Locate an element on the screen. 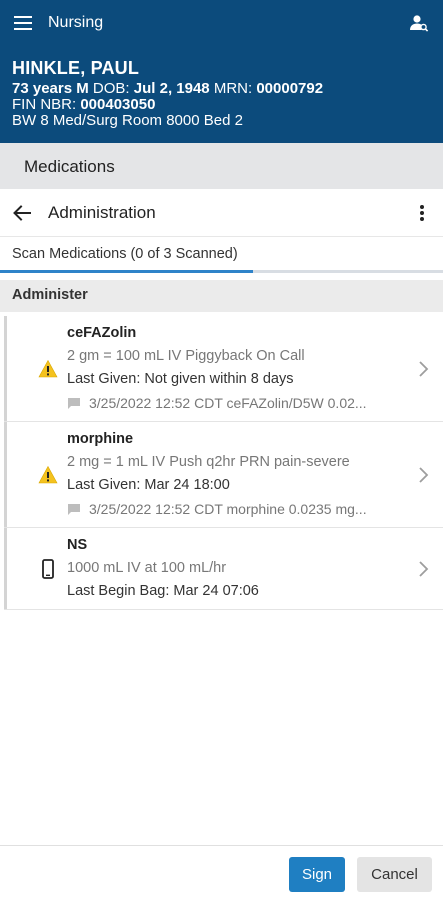 The width and height of the screenshot is (443, 900). more-options-icon is located at coordinates (422, 213).